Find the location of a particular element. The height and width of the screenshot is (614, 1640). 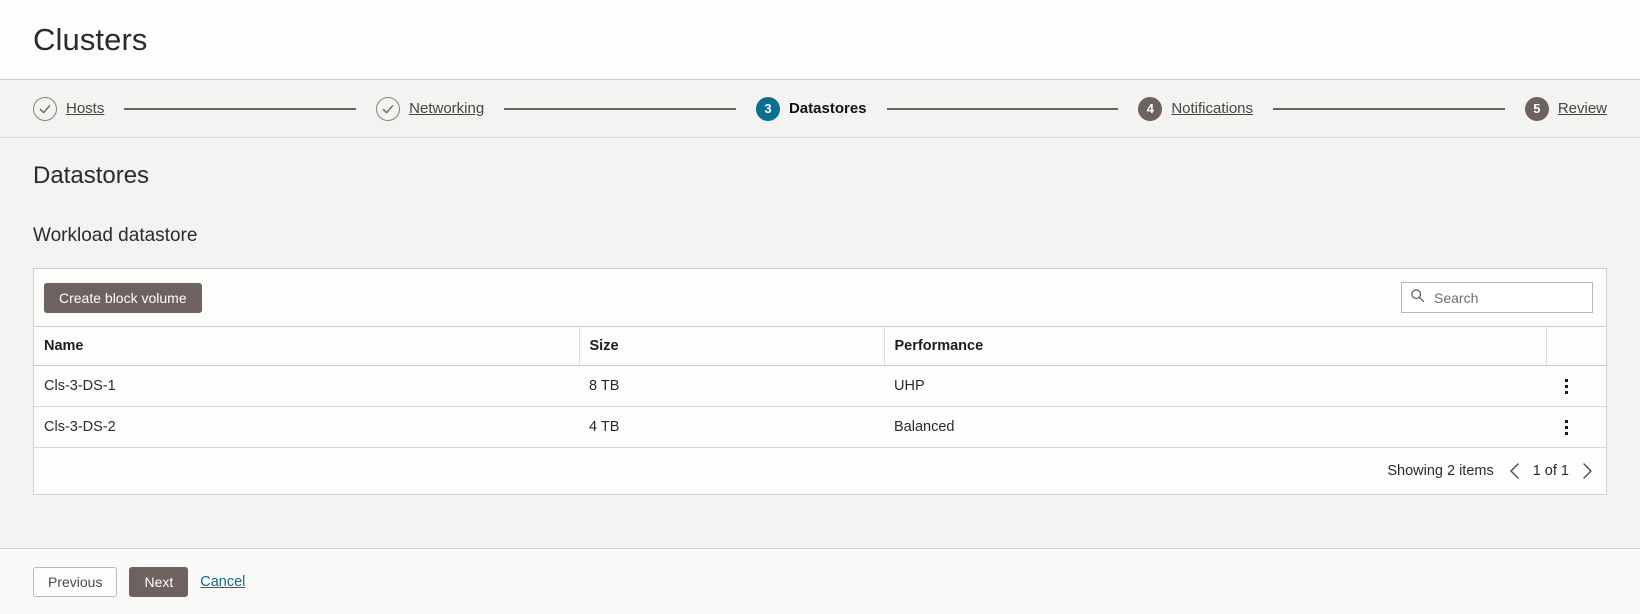

stepper-step-notifications: 4 Notifications is located at coordinates (1195, 108).